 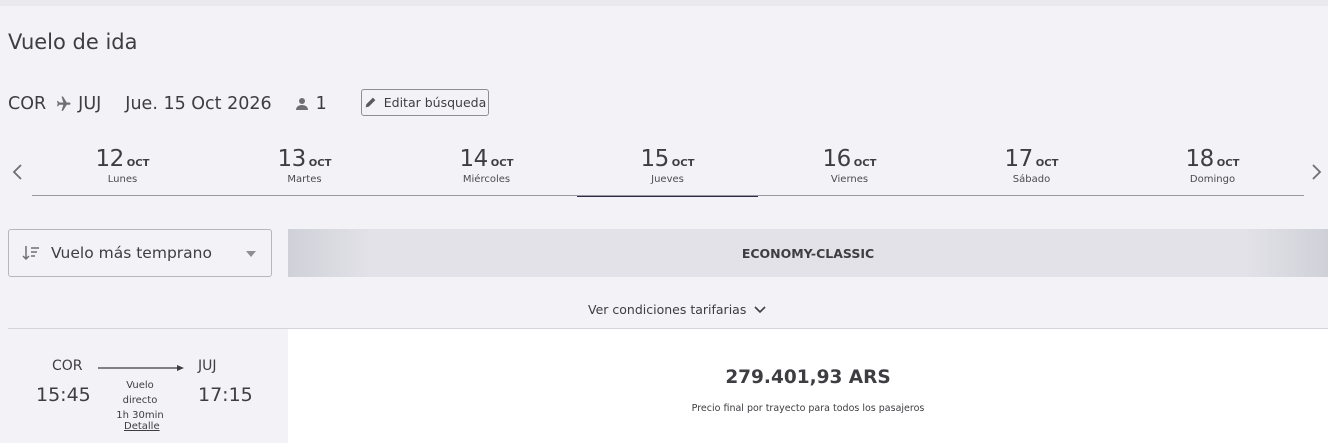 What do you see at coordinates (122, 179) in the screenshot?
I see `date-weekday: Lunes` at bounding box center [122, 179].